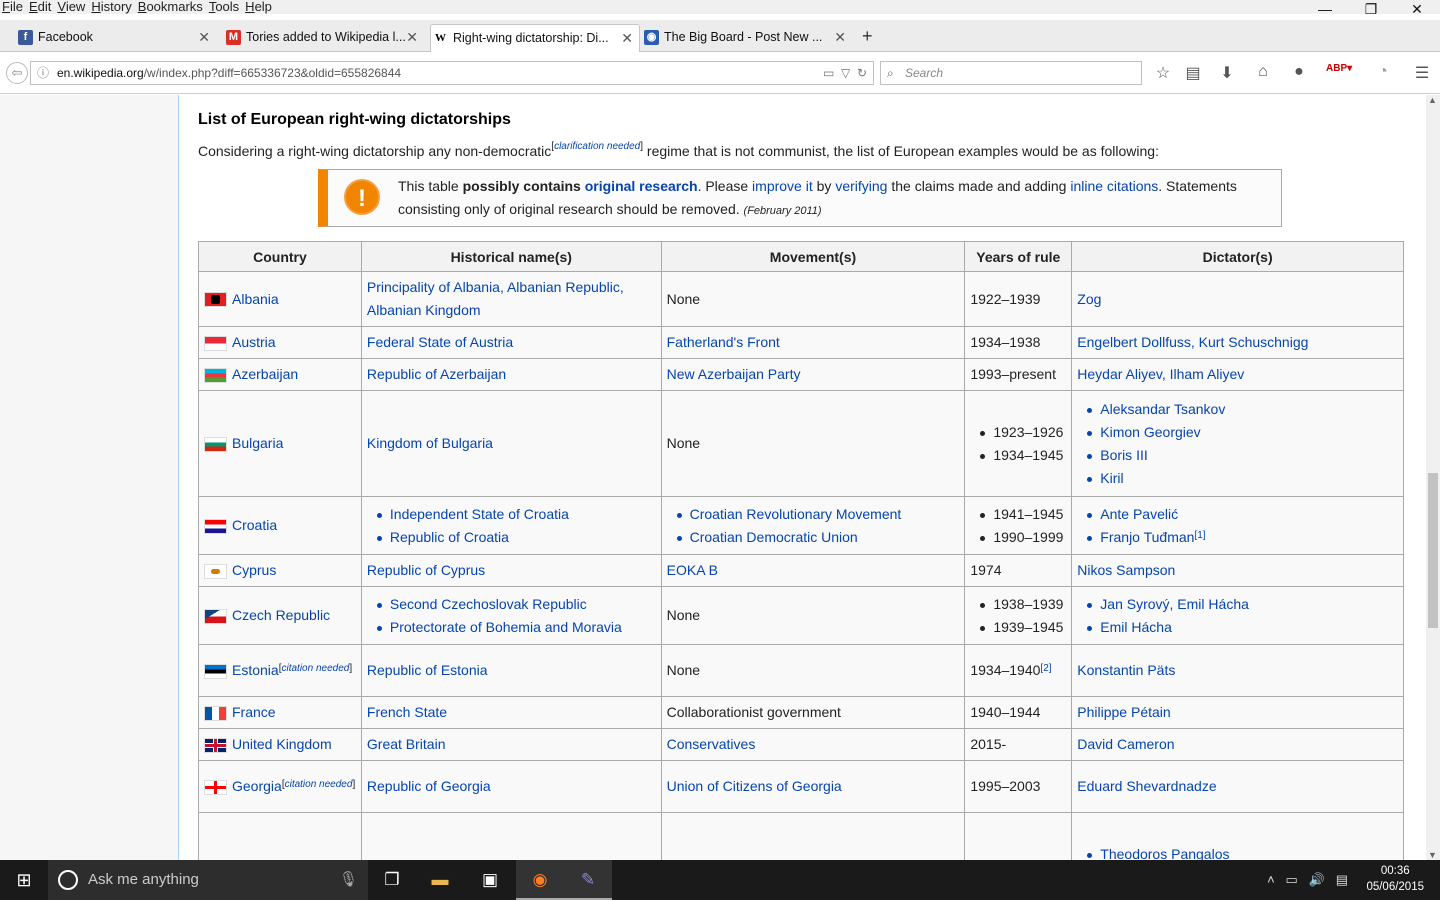 The width and height of the screenshot is (1440, 900). I want to click on file-explorer-icon: ▬, so click(440, 880).